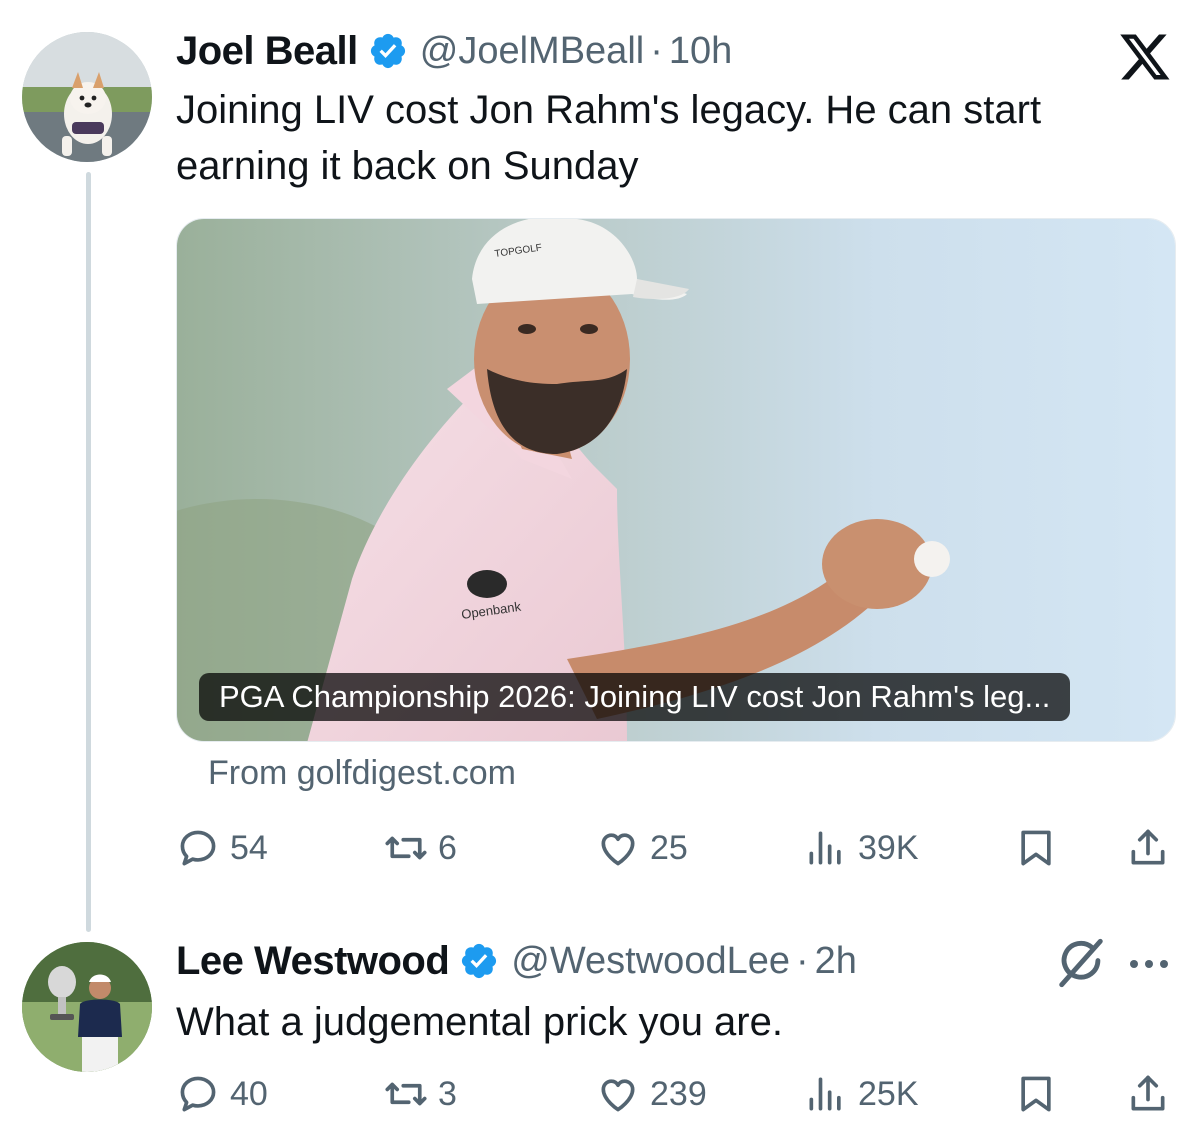 This screenshot has height=1138, width=1200. What do you see at coordinates (700, 51) in the screenshot?
I see `tweet-timestamp: 10h` at bounding box center [700, 51].